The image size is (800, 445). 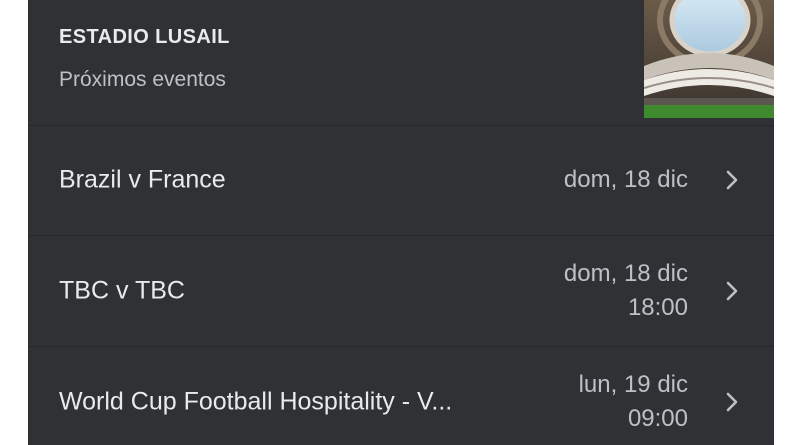 I want to click on event-datetime: dom, 18 dic, so click(x=626, y=180).